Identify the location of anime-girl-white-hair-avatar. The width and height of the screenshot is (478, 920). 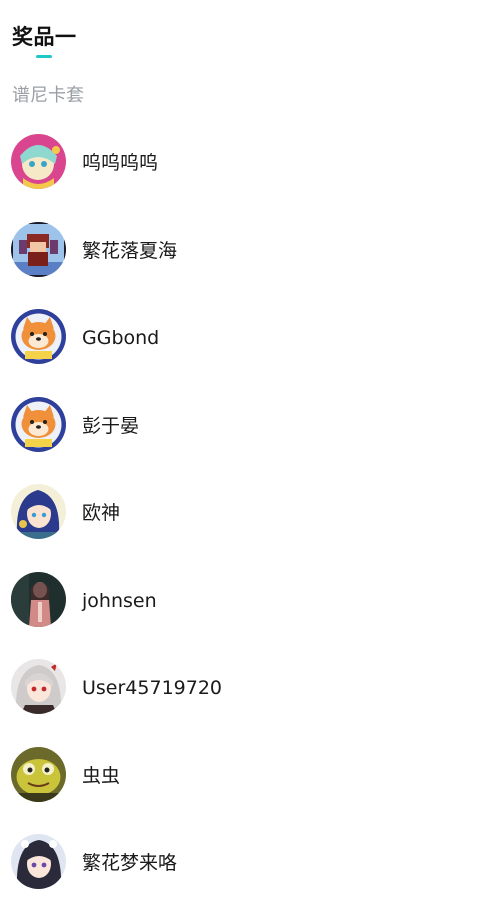
(38, 686).